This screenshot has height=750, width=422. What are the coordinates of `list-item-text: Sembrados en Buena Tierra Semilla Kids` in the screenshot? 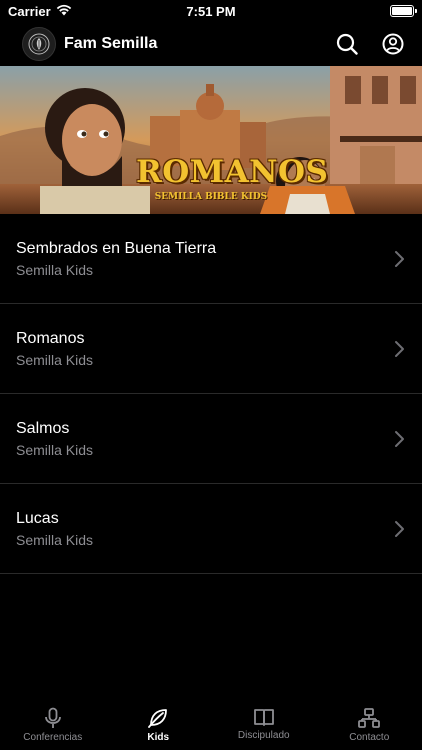 It's located at (205, 259).